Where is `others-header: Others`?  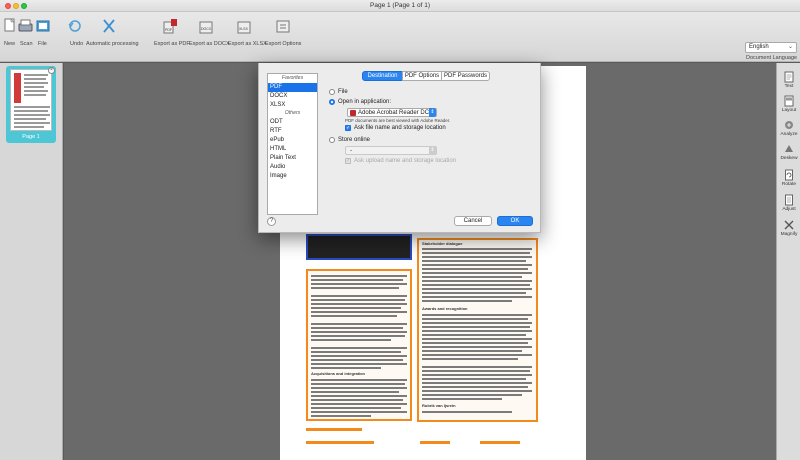
others-header: Others is located at coordinates (292, 113).